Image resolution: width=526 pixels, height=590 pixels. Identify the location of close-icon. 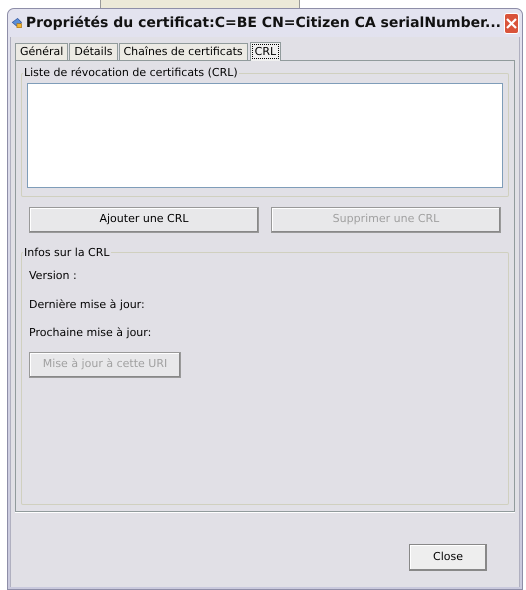
(511, 23).